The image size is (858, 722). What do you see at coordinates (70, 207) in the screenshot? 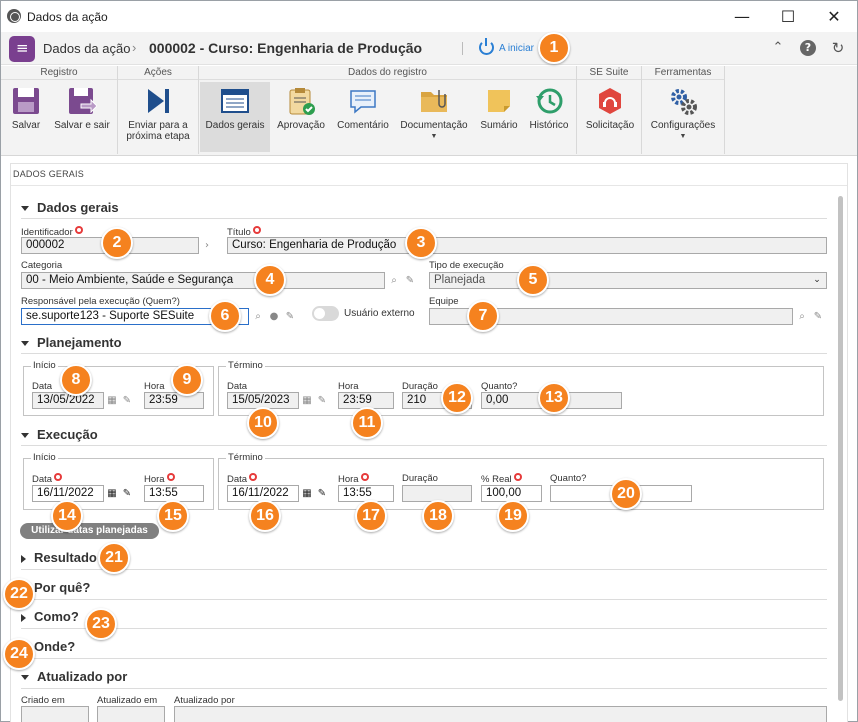
I see `section-dados-gerais: Dados gerais` at bounding box center [70, 207].